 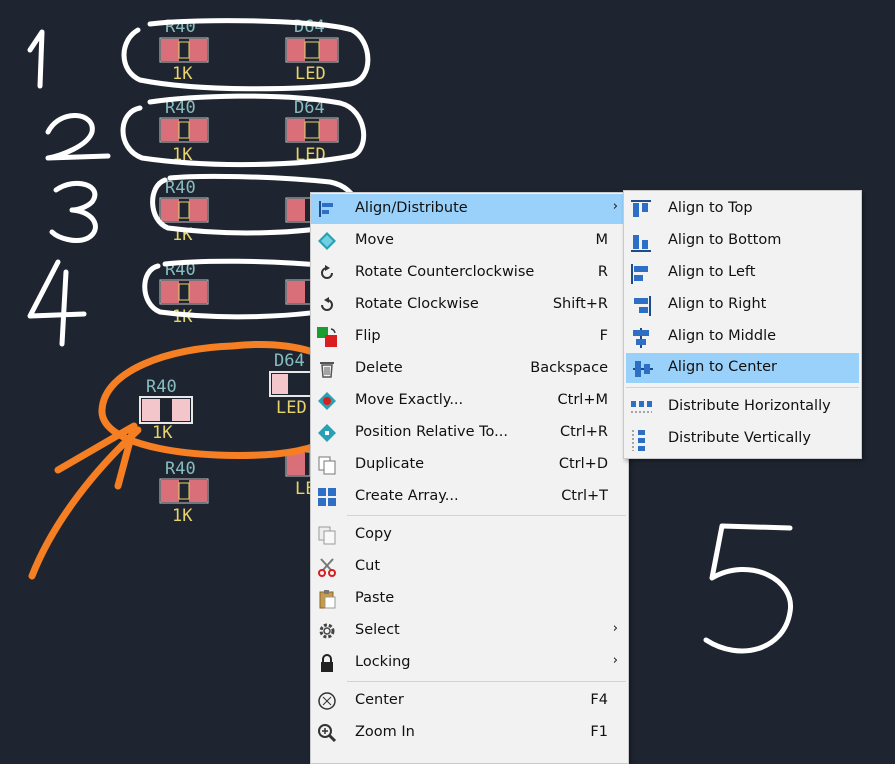 I want to click on menu-item-locking: Locking ›, so click(x=469, y=663).